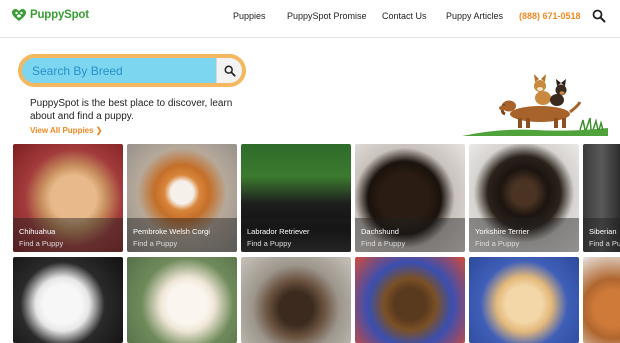 Image resolution: width=620 pixels, height=343 pixels. I want to click on paw-heart-icon, so click(19, 15).